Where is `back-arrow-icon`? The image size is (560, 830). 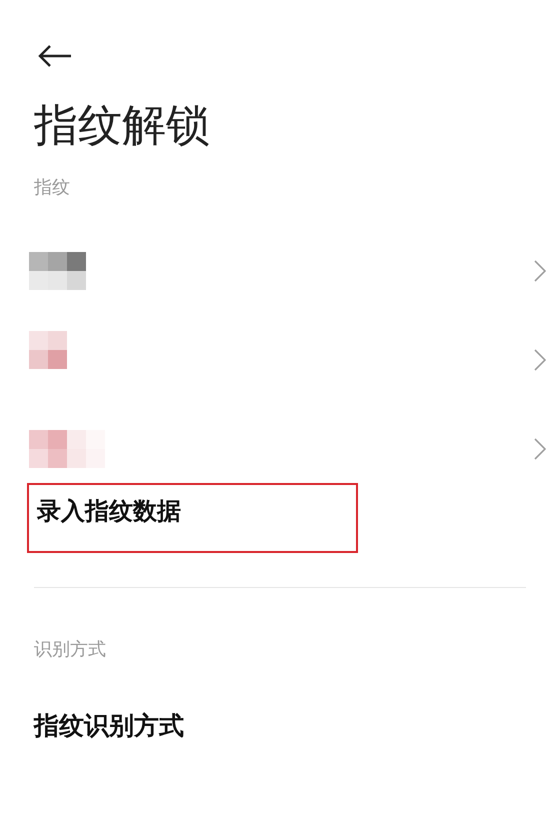 back-arrow-icon is located at coordinates (55, 56).